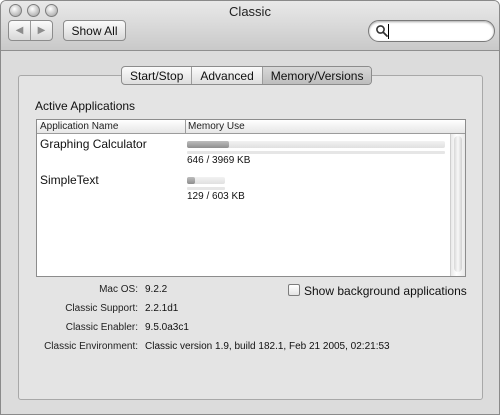 The width and height of the screenshot is (500, 415). I want to click on list-header: Application Name Memory Use, so click(251, 127).